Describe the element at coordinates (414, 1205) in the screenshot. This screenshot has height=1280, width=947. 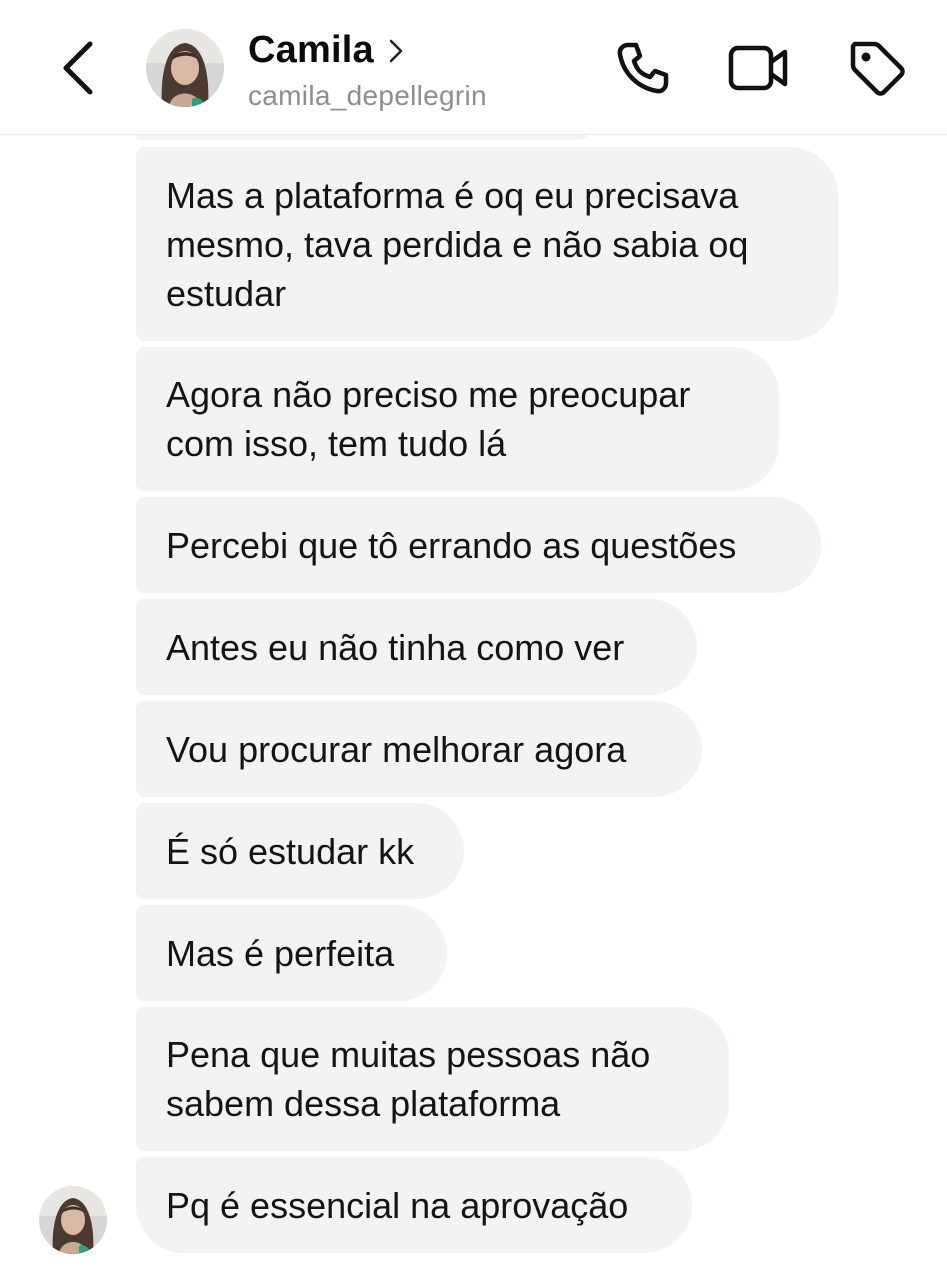
I see `message-bubble: Pq é essencial na aprovação` at that location.